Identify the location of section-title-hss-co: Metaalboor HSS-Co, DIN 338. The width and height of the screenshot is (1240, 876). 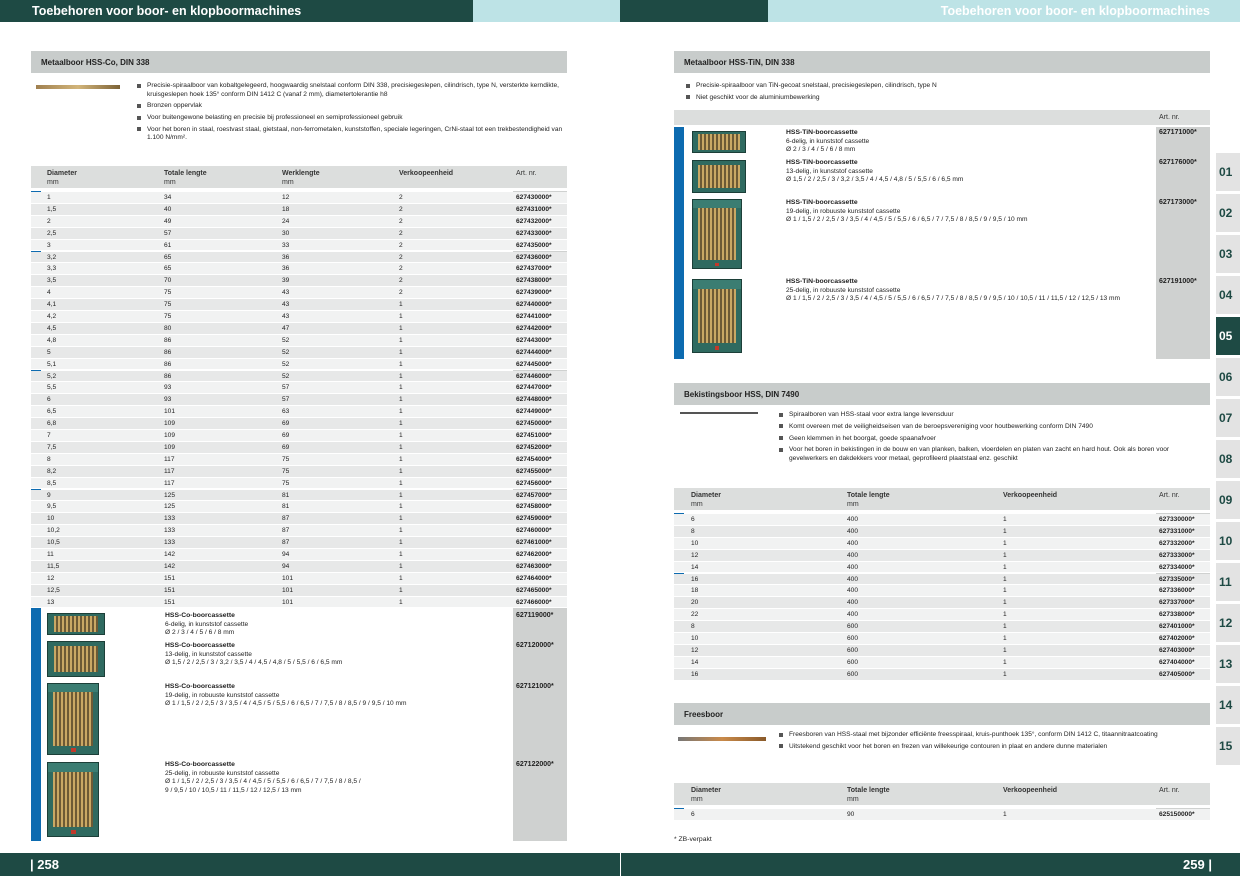
(299, 62).